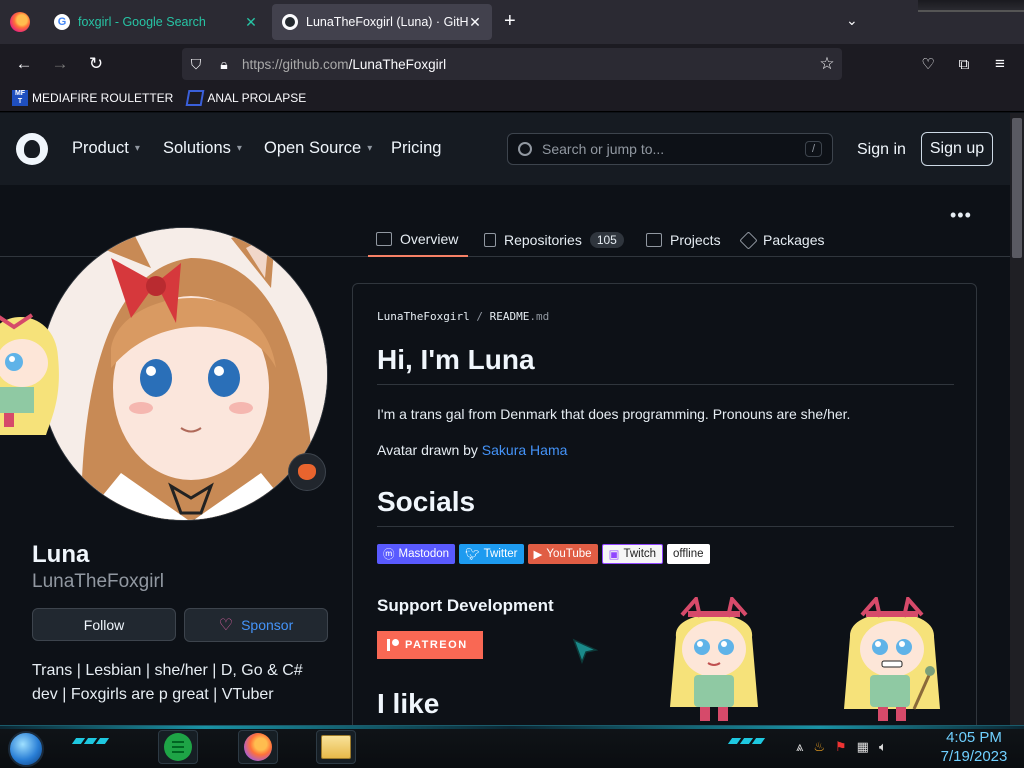  I want to click on twitch-icon: ▣, so click(614, 555).